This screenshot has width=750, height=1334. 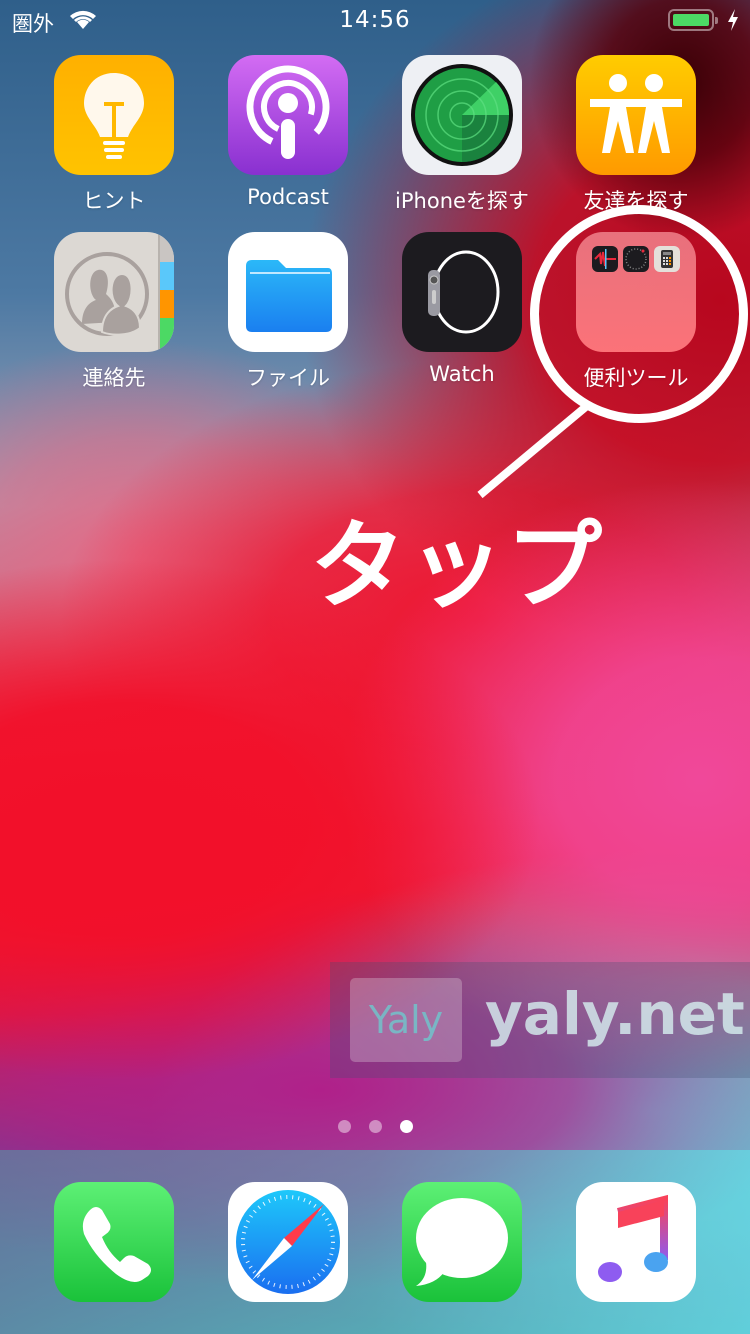 I want to click on page-indicator, so click(x=375, y=1126).